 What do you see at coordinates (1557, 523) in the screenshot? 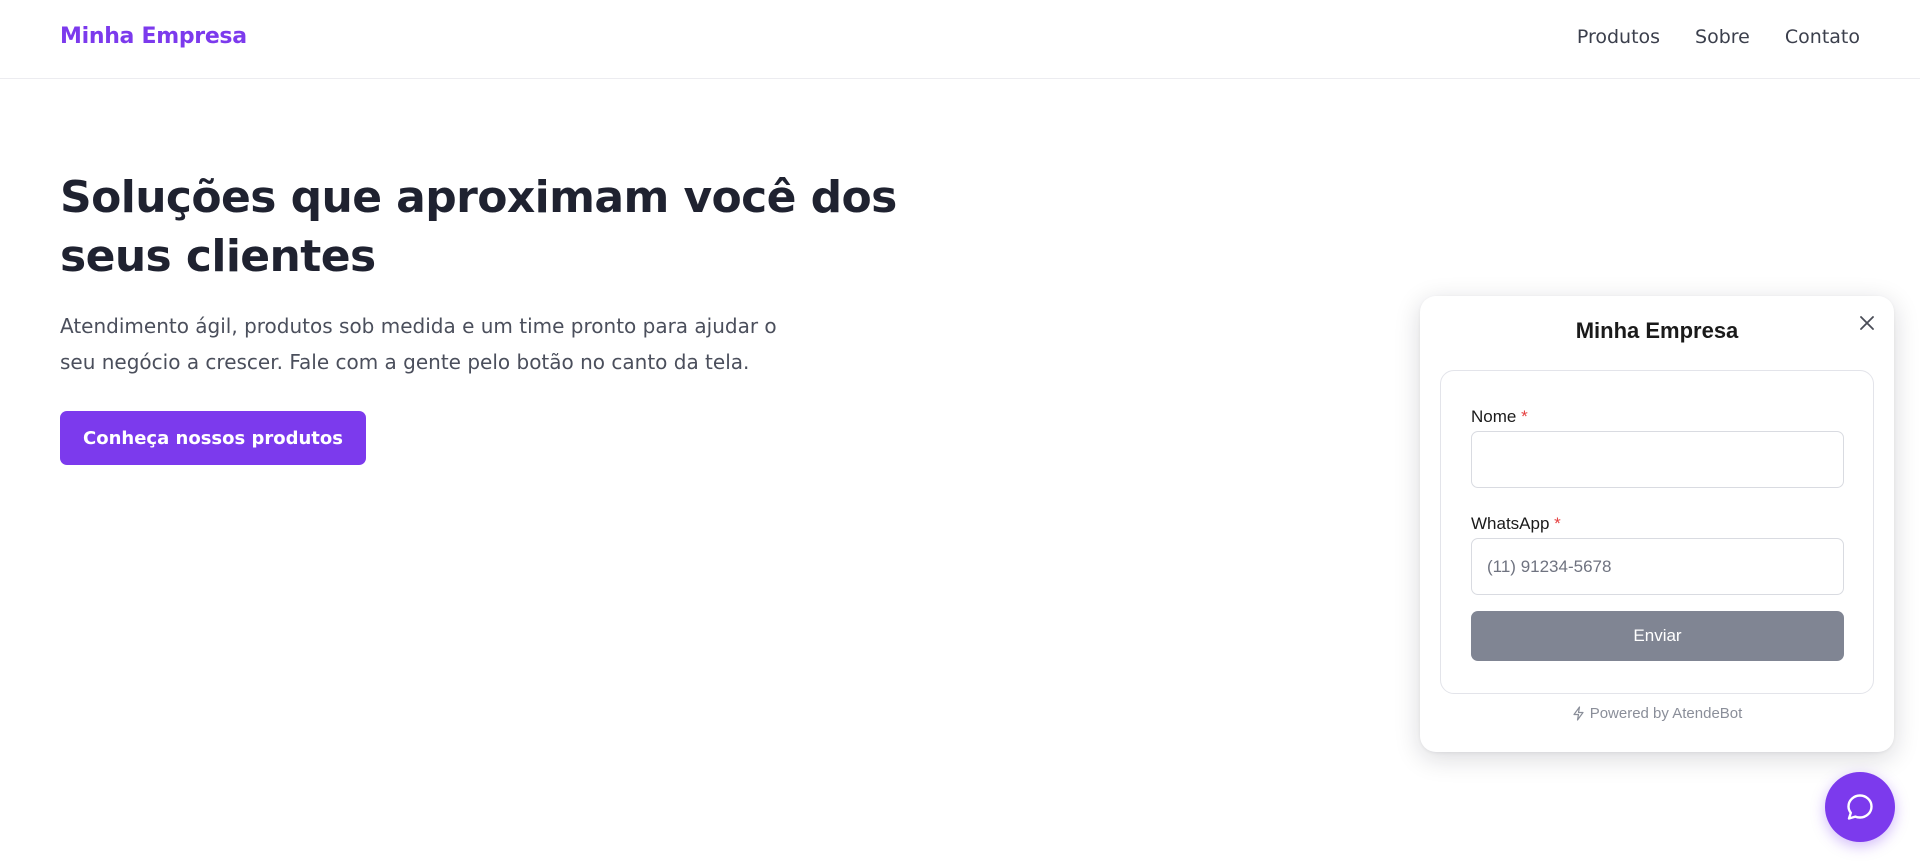
I see `whatsapp-required-marker: *` at bounding box center [1557, 523].